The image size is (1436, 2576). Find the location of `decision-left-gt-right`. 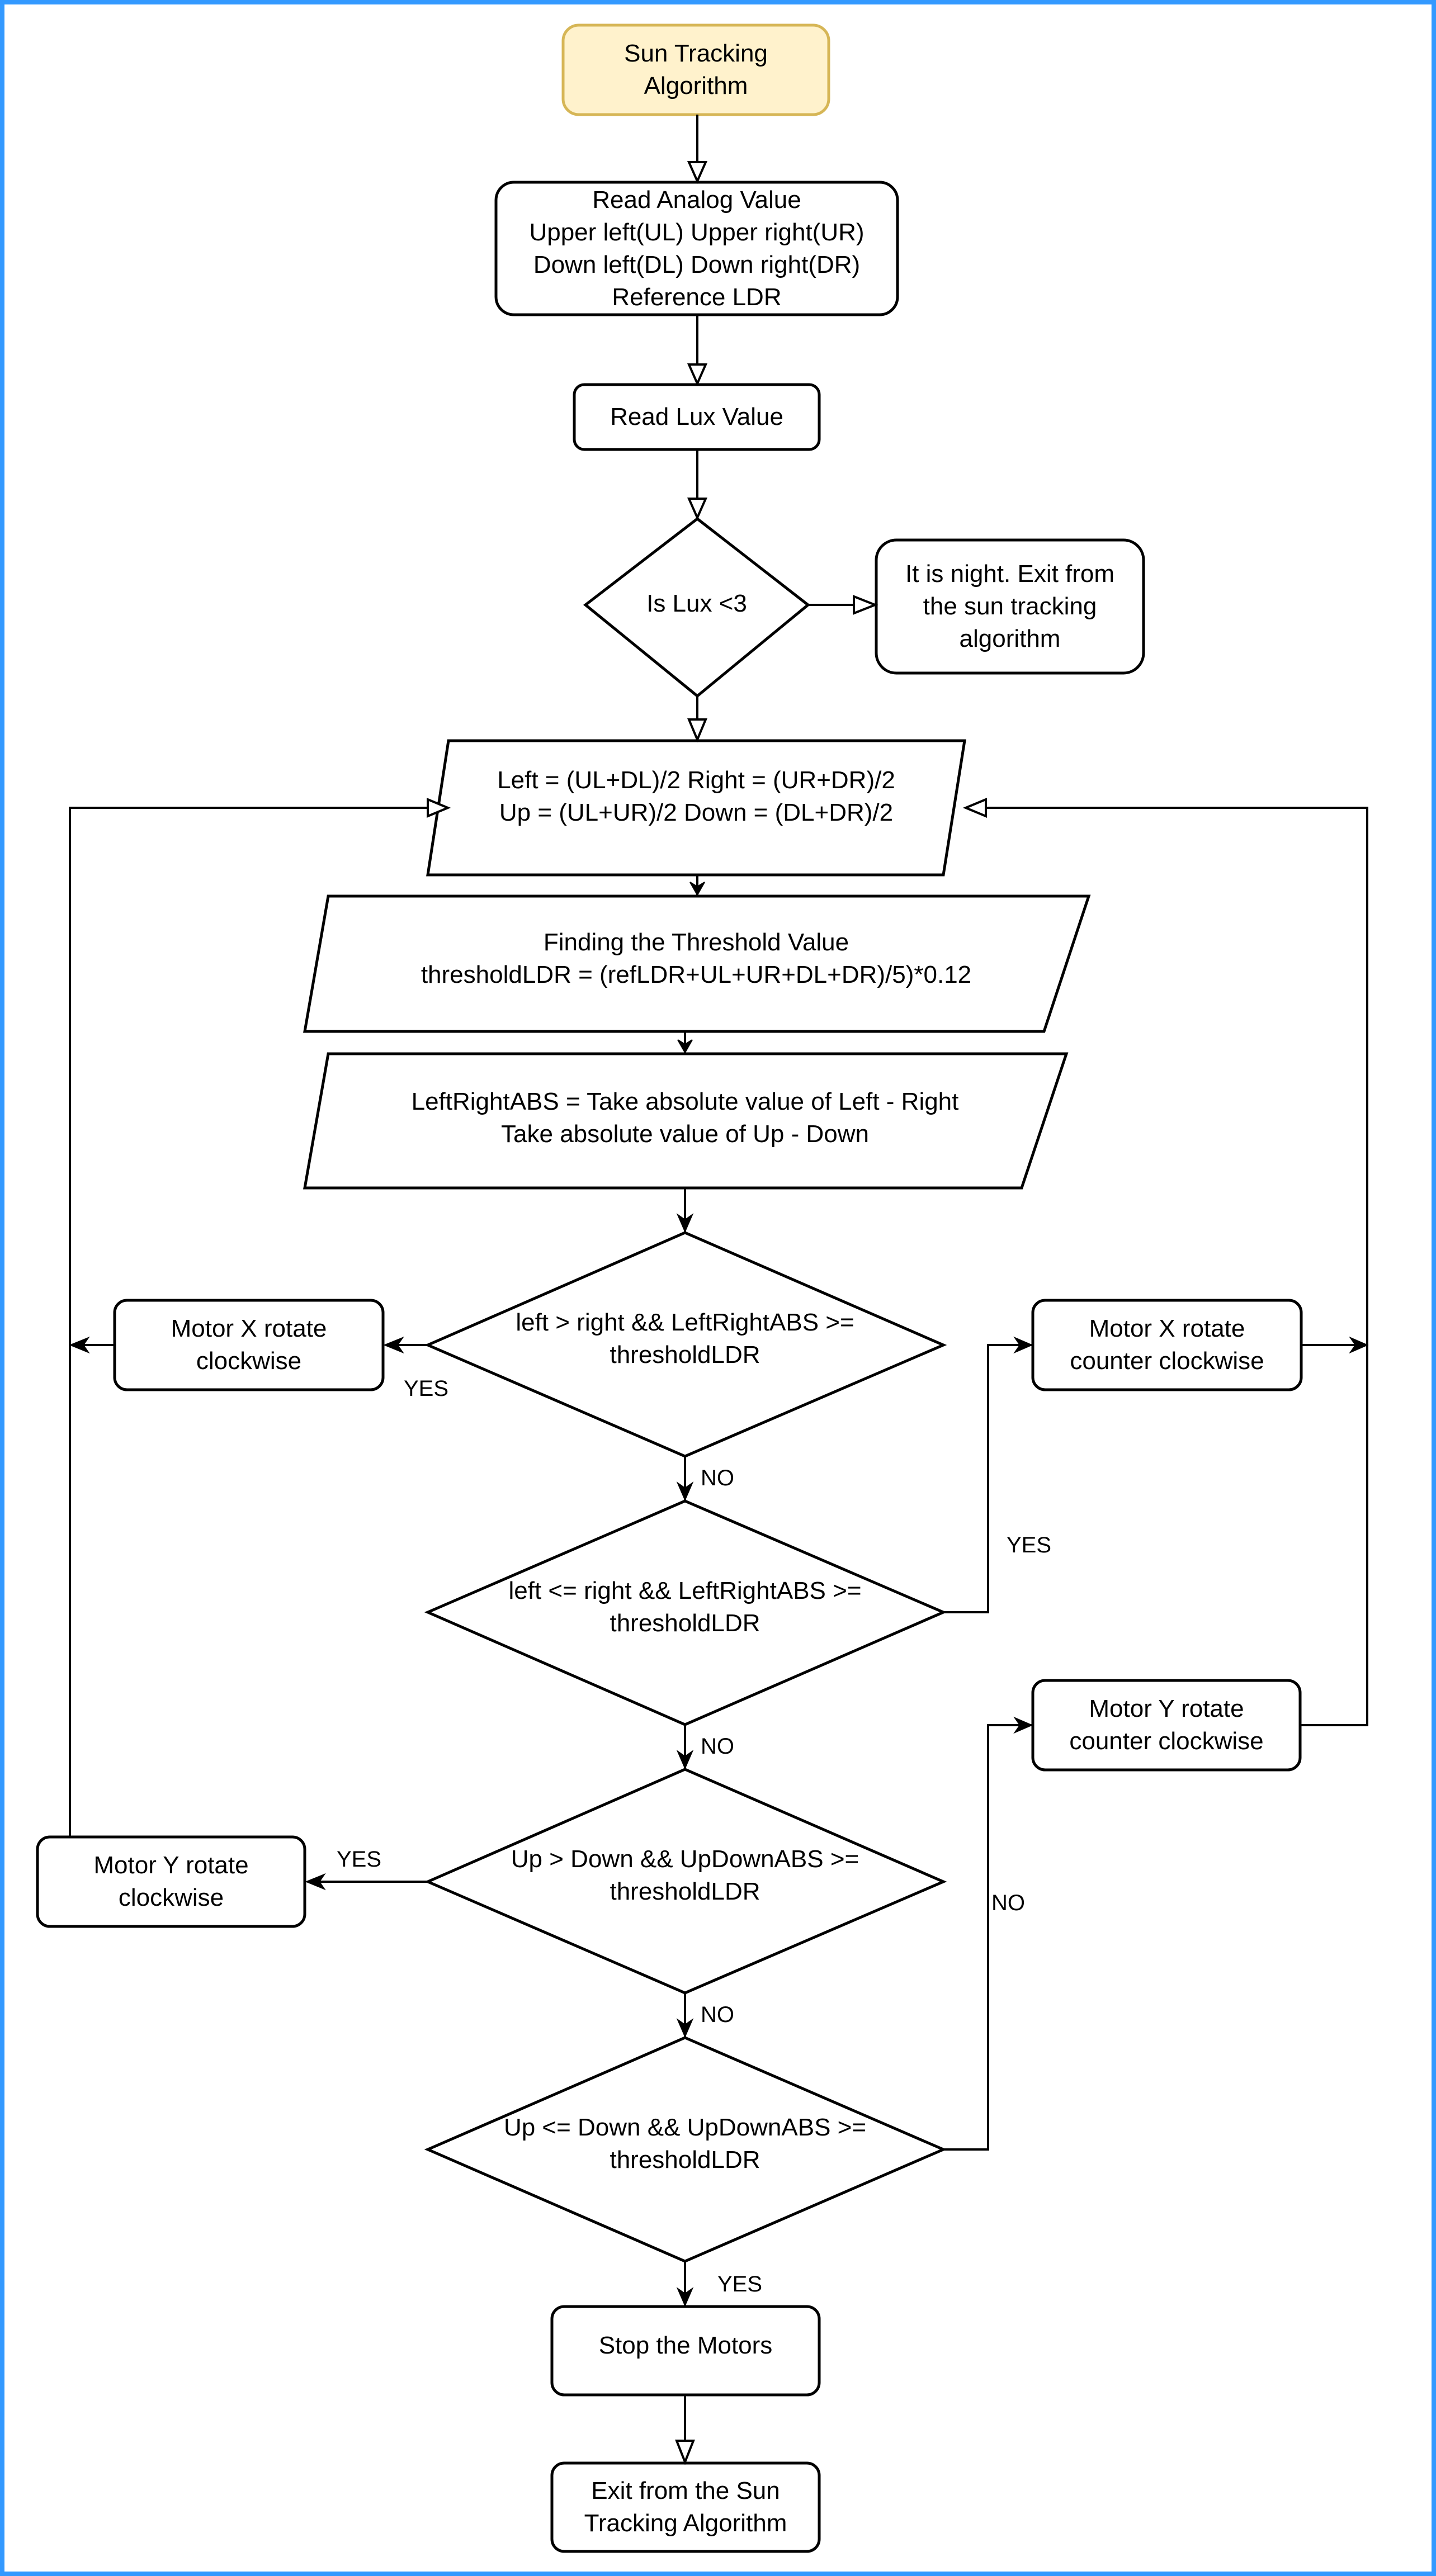

decision-left-gt-right is located at coordinates (686, 1345).